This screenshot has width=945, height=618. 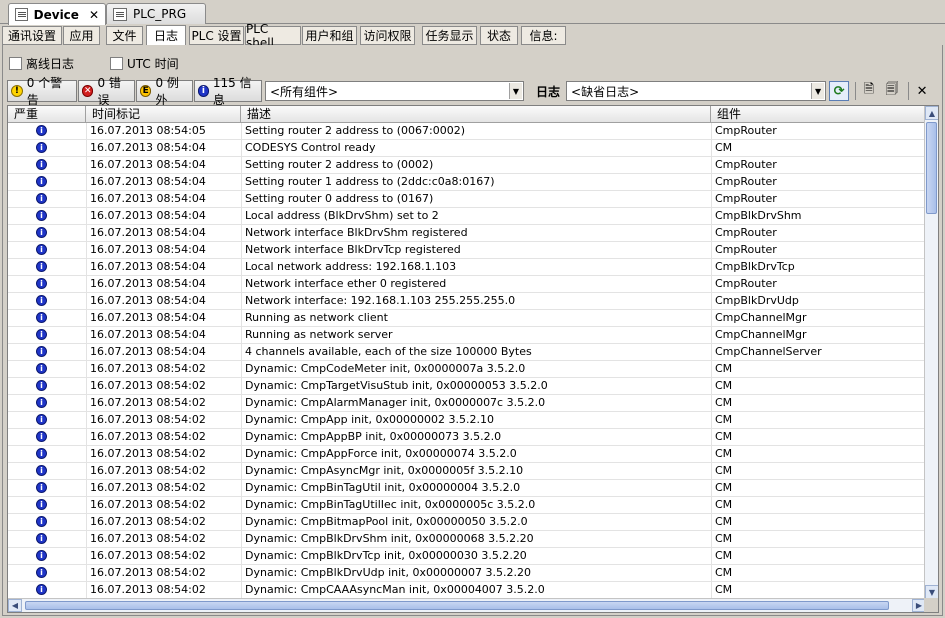 I want to click on close-icon: ✕, so click(x=94, y=15).